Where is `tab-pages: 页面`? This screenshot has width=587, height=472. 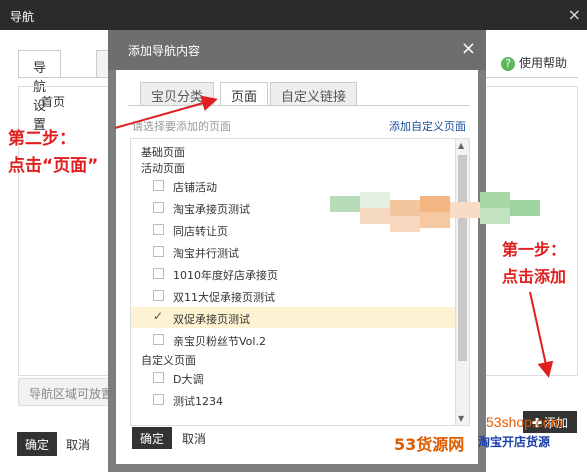 tab-pages: 页面 is located at coordinates (244, 94).